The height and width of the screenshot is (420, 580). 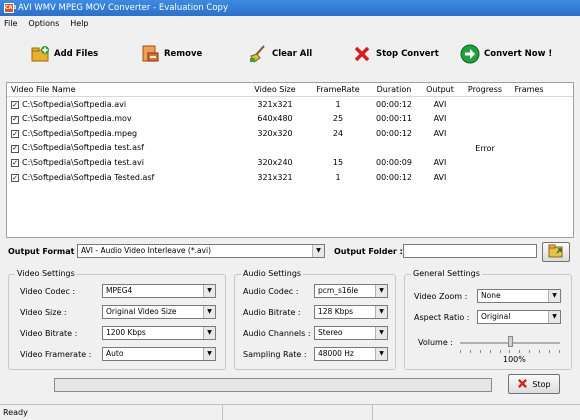 What do you see at coordinates (338, 119) in the screenshot?
I see `cell-fr: 25` at bounding box center [338, 119].